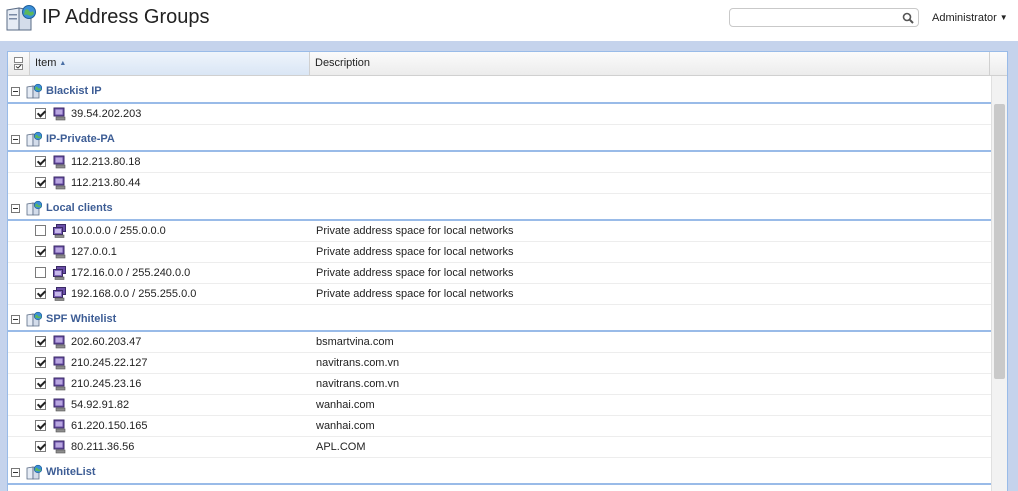 The image size is (1018, 491). I want to click on row-item: 80.211.36.56, so click(103, 447).